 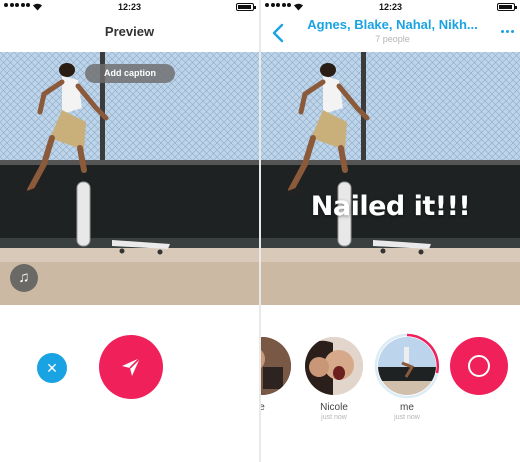 I want to click on chat-nav-bar: Agnes, Blake, Nahal, Nikh... 7 people, so click(x=390, y=33).